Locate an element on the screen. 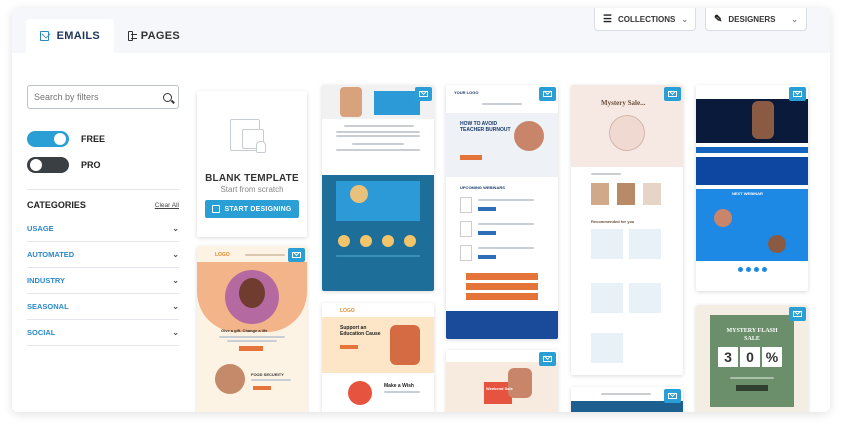 The height and width of the screenshot is (431, 845). pro-label: PRO is located at coordinates (91, 165).